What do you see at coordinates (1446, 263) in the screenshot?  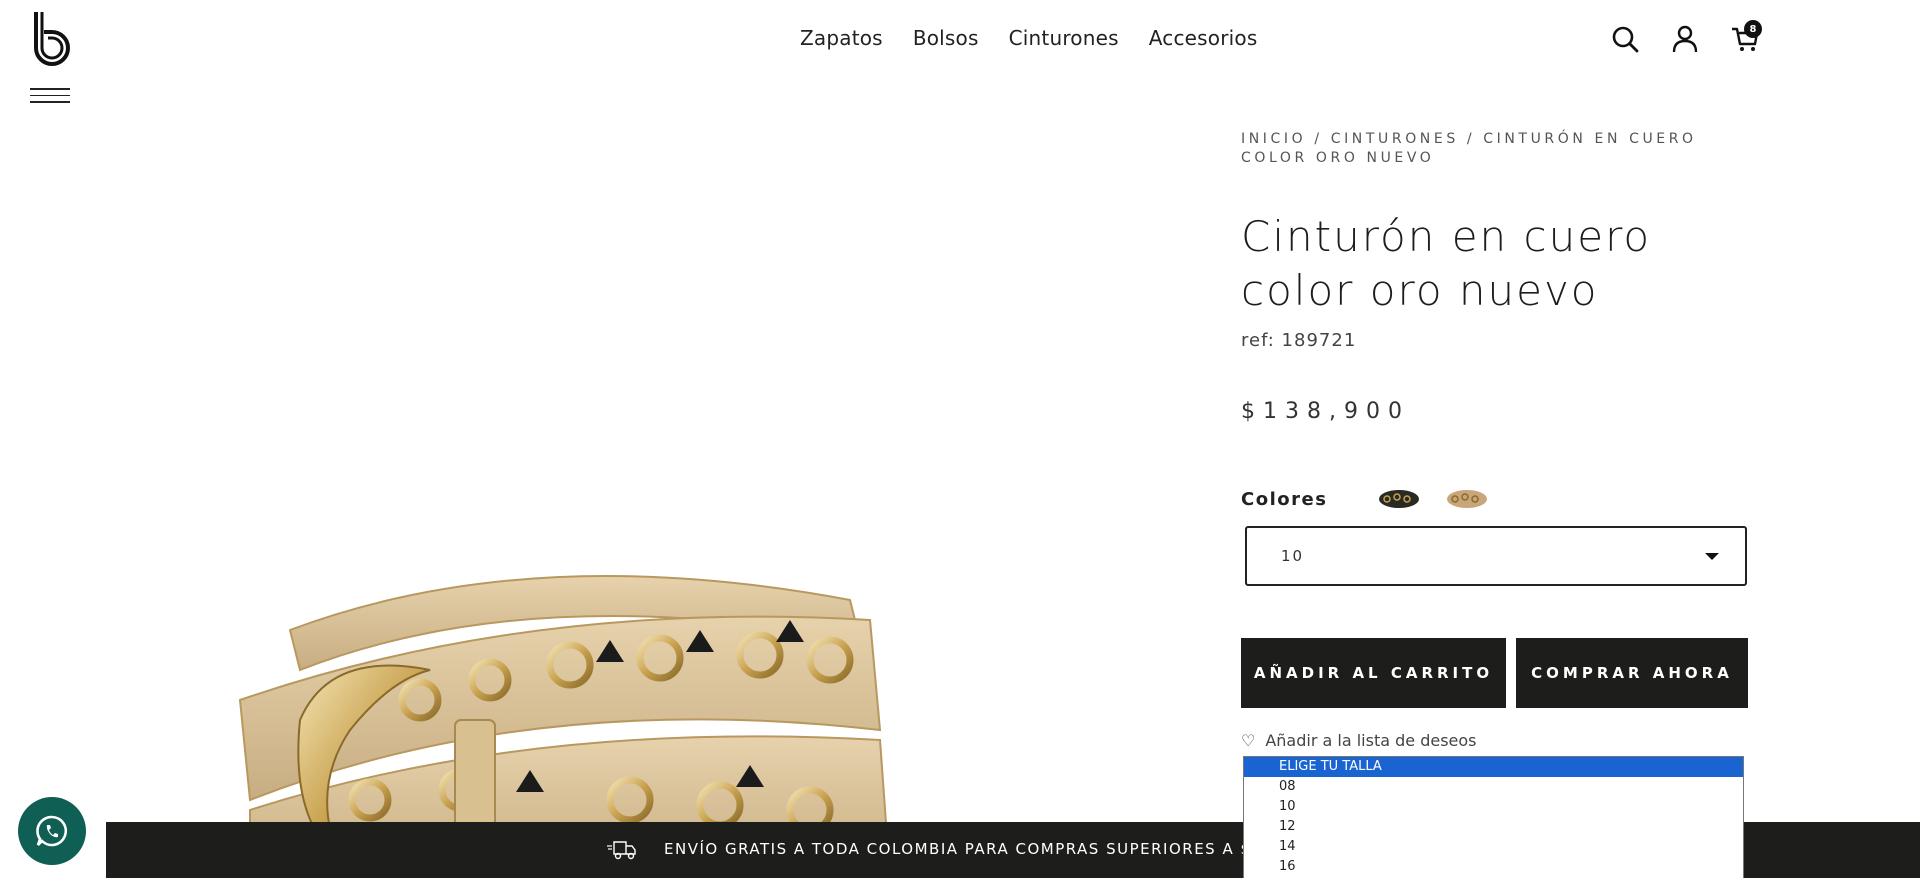 I see `product-title: Cinturón en cuero color oro nuevo` at bounding box center [1446, 263].